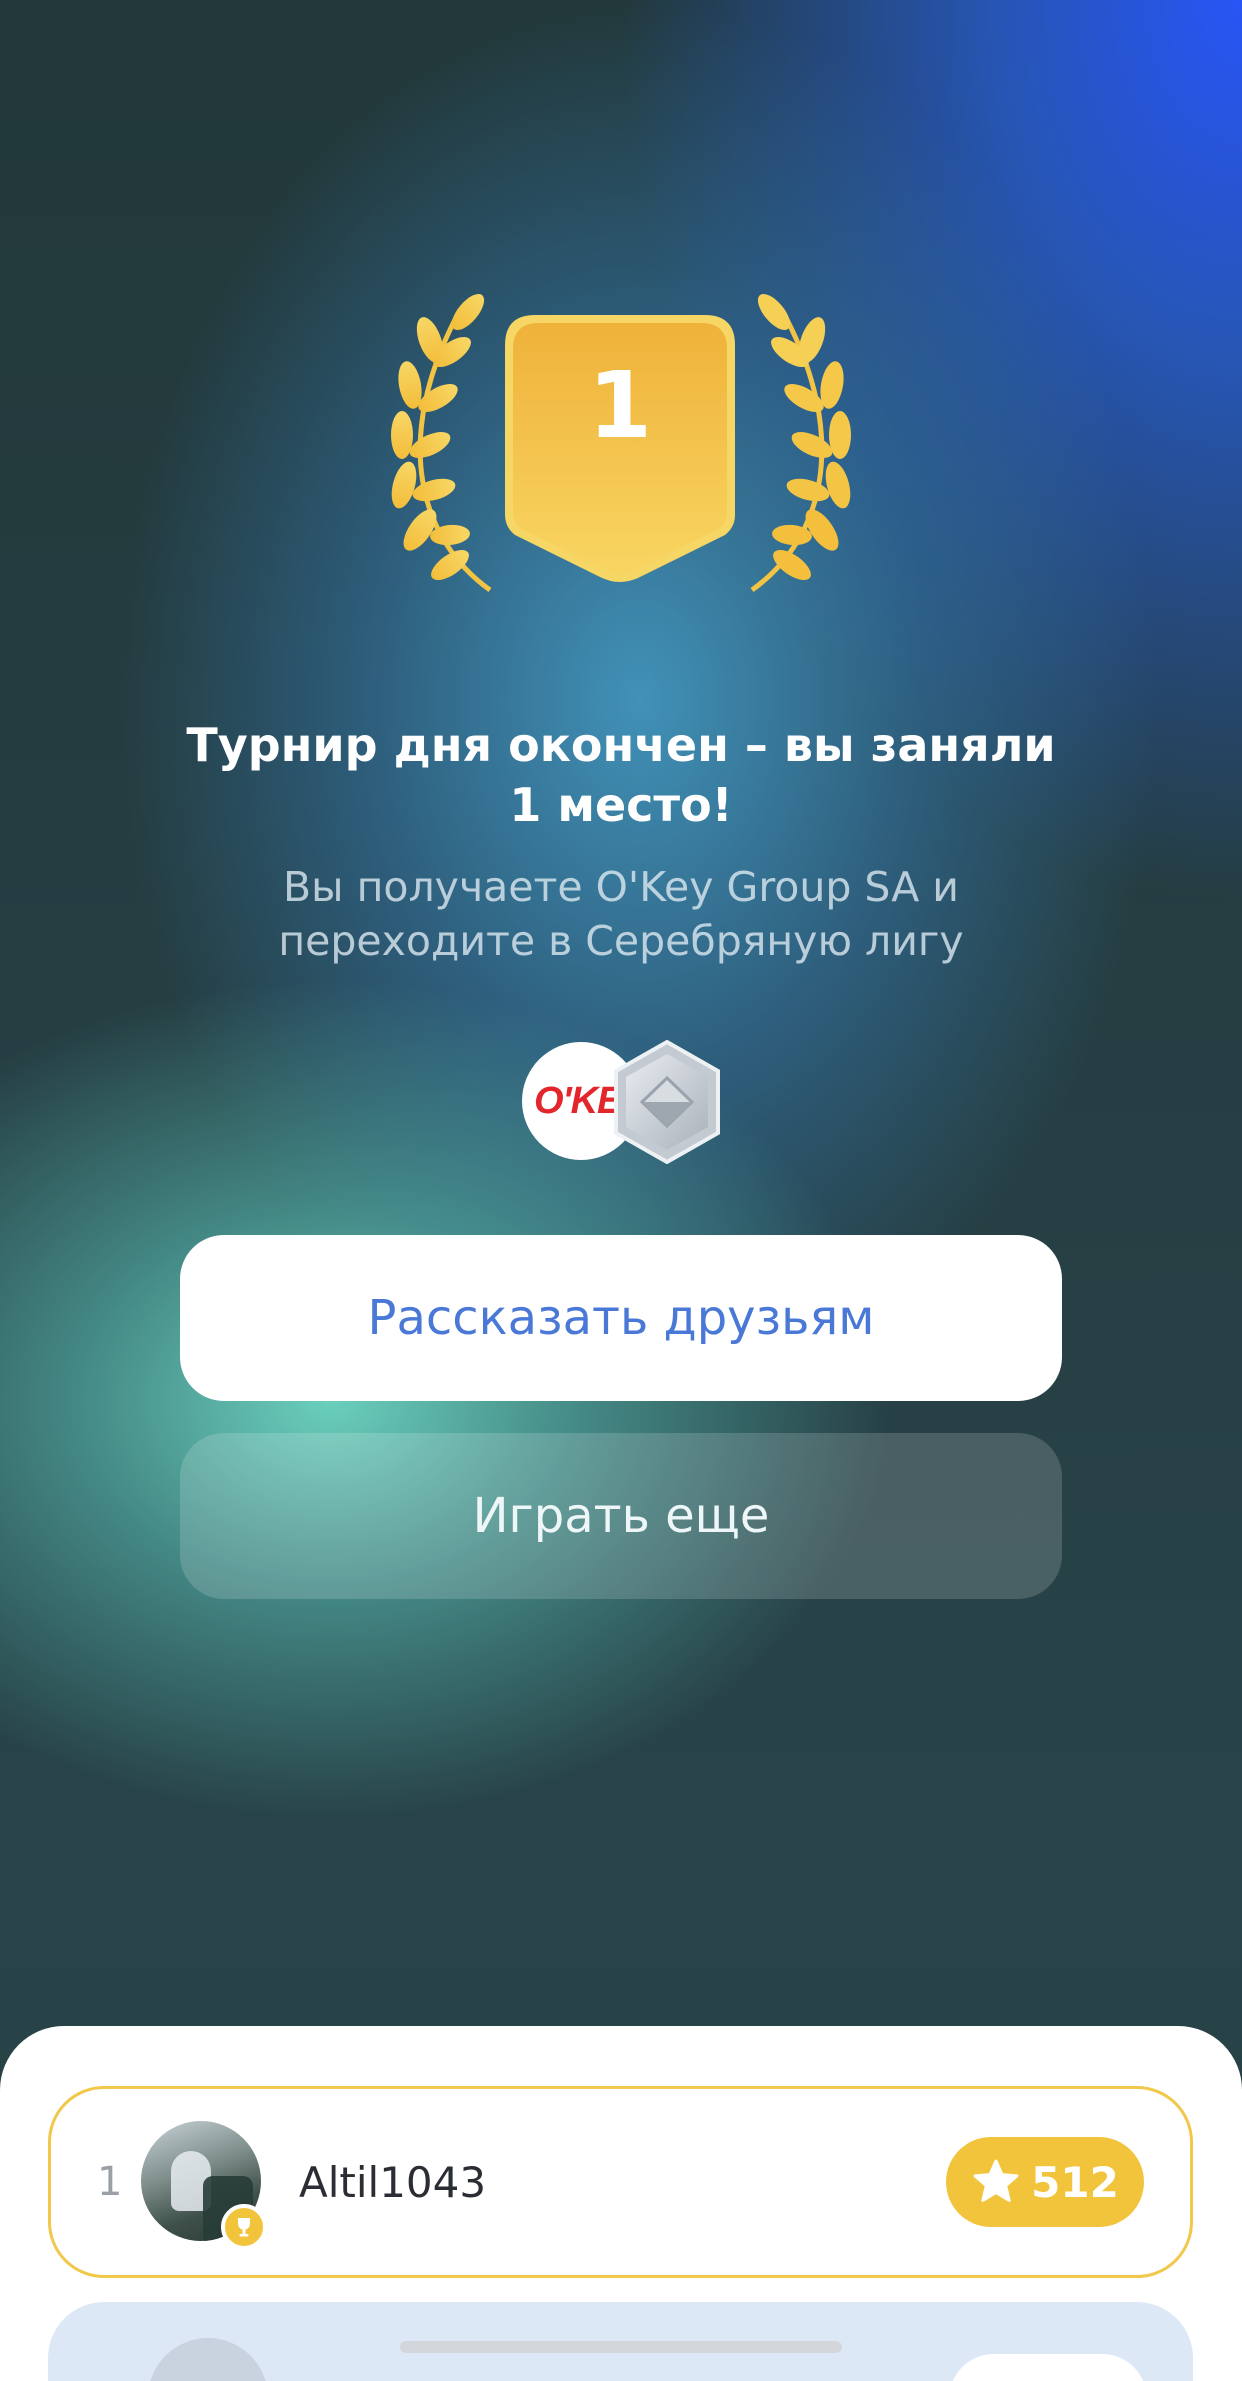  I want to click on trophy-glyph-icon, so click(244, 2227).